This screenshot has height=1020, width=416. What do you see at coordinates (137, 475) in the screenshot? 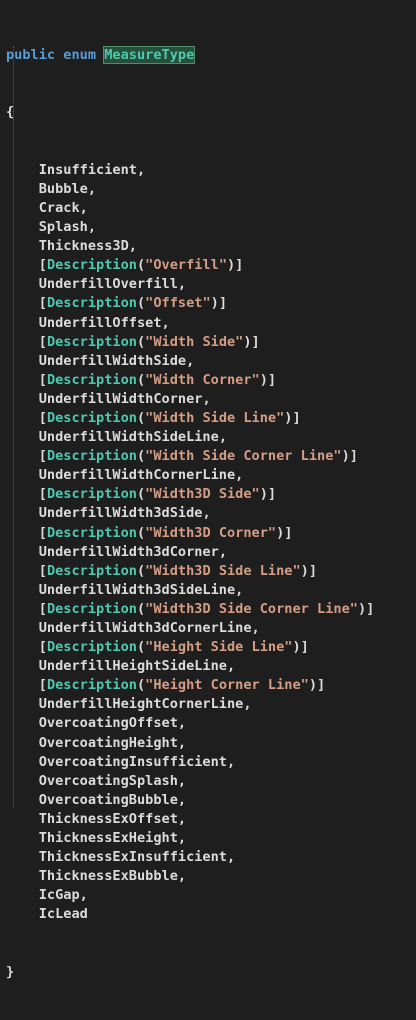
I see `enum-member-name: UnderfillWidthCornerLine` at bounding box center [137, 475].